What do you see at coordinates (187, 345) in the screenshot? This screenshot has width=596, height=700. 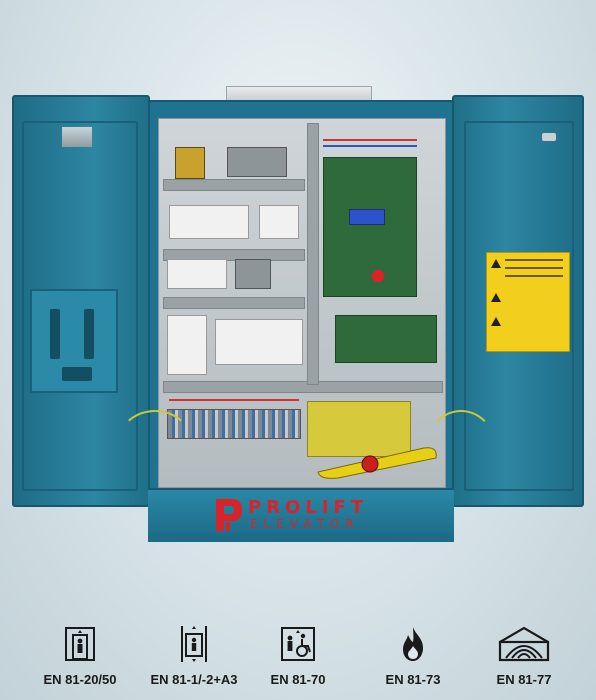 I see `main-switch` at bounding box center [187, 345].